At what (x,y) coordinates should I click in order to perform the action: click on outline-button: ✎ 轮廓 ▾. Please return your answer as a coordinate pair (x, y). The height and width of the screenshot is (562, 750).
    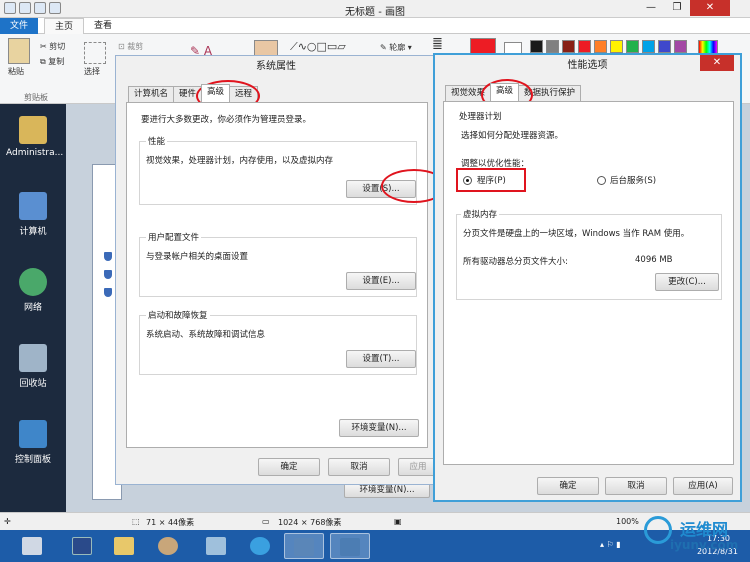
    Looking at the image, I should click on (396, 47).